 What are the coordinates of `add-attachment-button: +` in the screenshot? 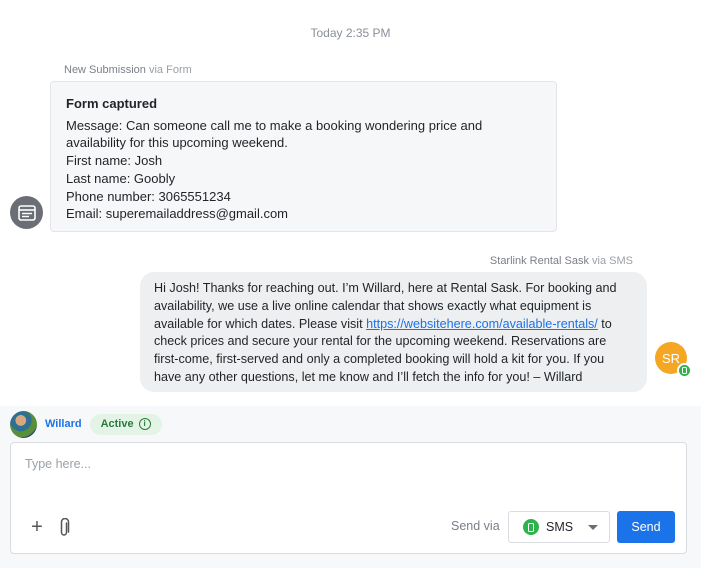 It's located at (37, 527).